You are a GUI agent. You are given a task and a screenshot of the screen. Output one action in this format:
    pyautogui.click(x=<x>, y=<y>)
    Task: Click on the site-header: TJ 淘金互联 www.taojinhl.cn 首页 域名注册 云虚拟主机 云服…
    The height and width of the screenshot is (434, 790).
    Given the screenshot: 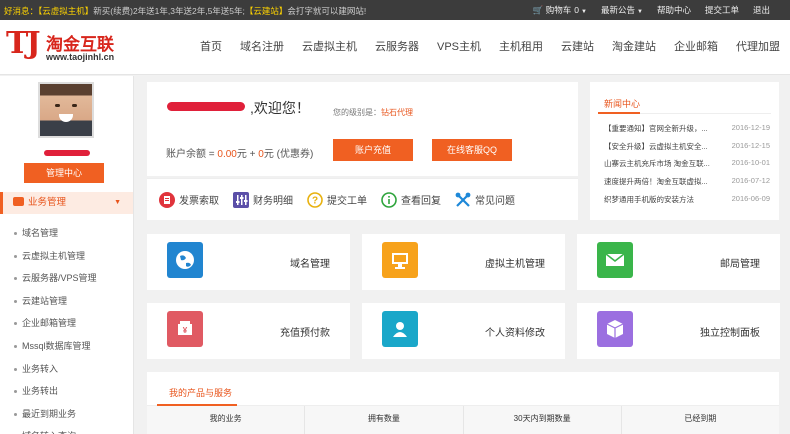 What is the action you would take?
    pyautogui.click(x=395, y=47)
    